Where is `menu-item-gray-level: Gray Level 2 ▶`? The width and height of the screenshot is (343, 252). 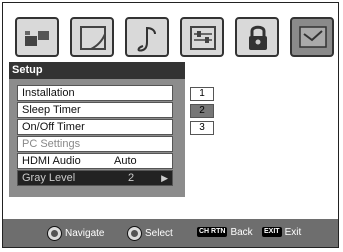
menu-item-gray-level: Gray Level 2 ▶ is located at coordinates (95, 178).